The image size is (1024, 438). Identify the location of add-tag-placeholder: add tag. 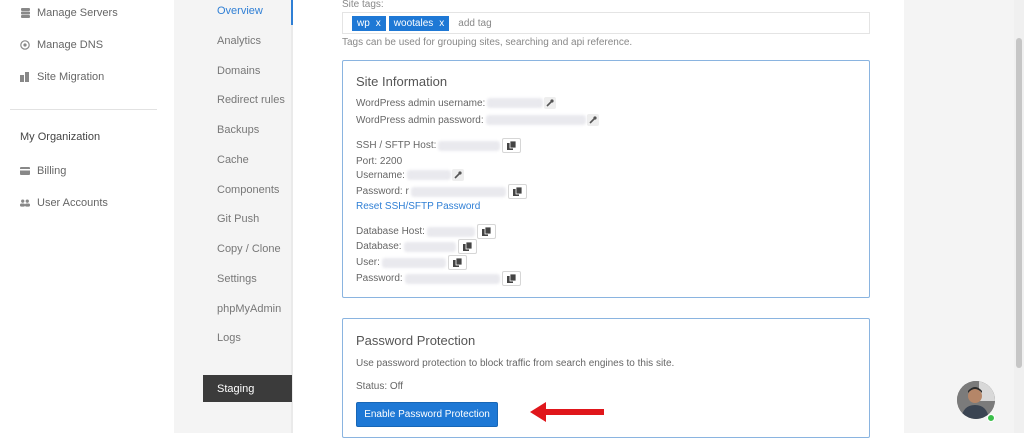
(474, 23).